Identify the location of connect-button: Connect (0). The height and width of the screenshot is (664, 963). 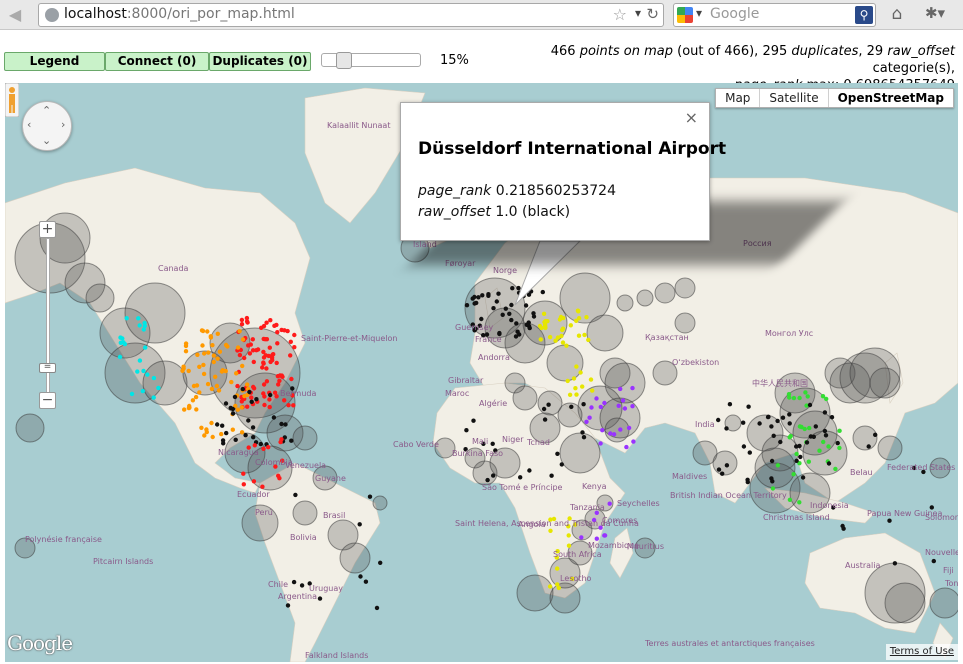
(157, 61).